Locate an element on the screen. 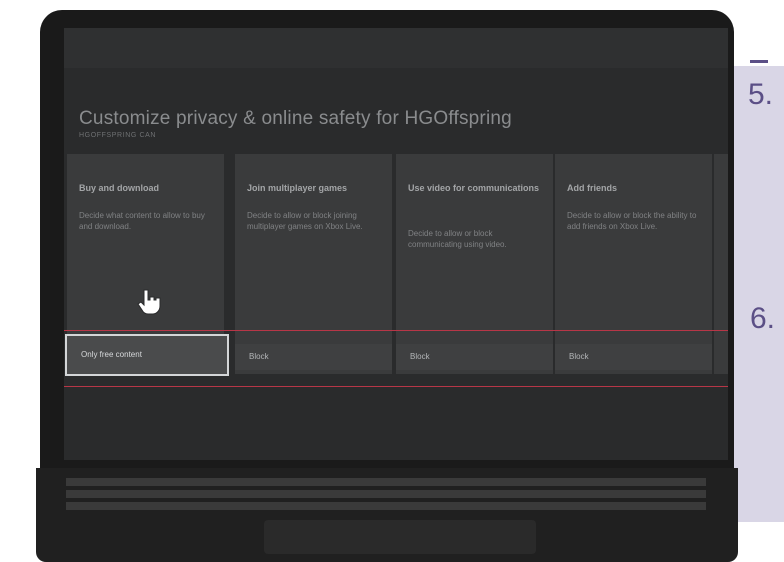  screen-header-band is located at coordinates (396, 48).